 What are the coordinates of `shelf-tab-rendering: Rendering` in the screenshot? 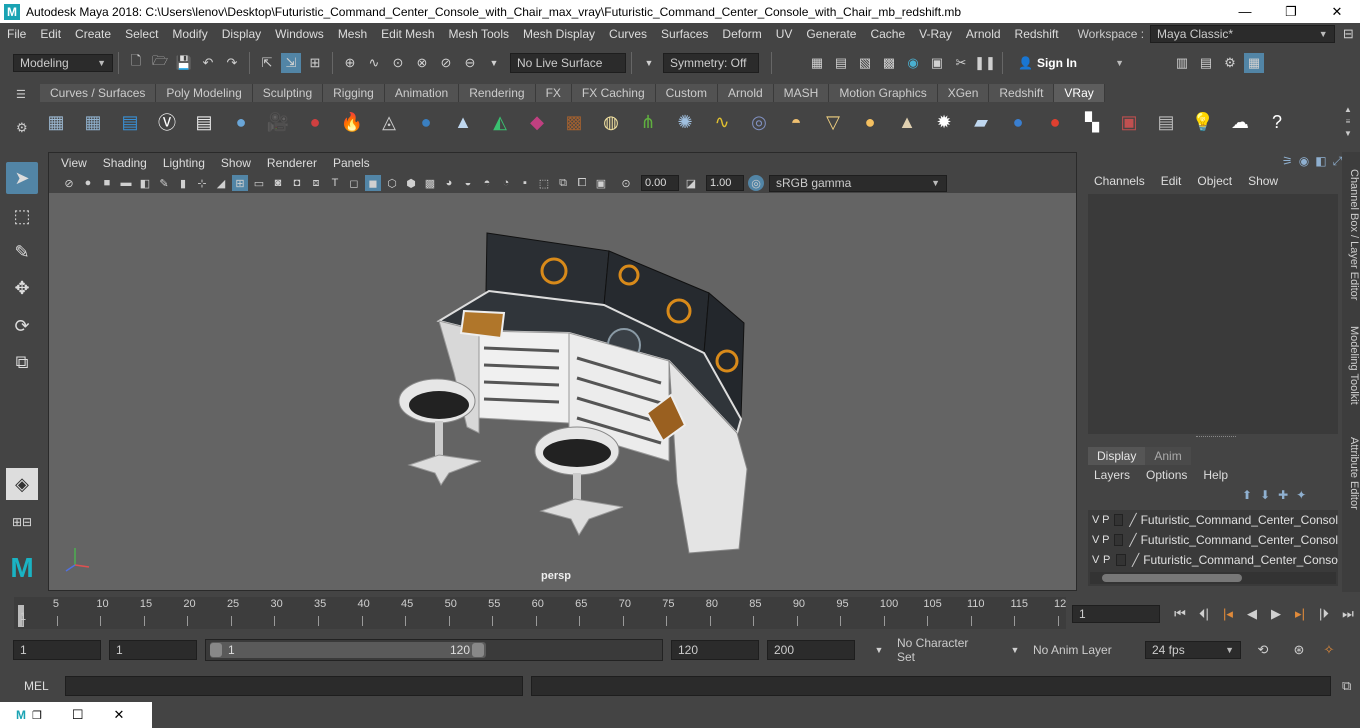 It's located at (497, 93).